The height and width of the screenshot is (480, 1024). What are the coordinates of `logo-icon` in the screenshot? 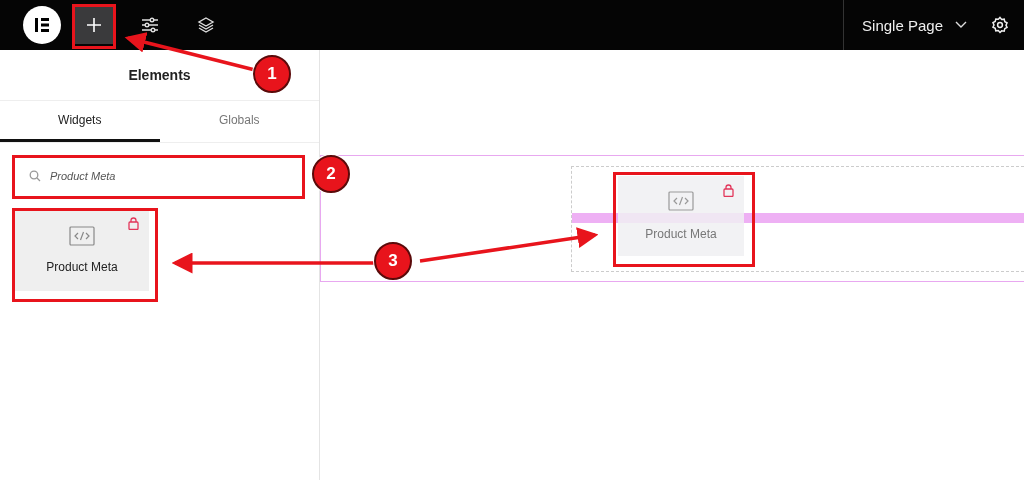 It's located at (42, 25).